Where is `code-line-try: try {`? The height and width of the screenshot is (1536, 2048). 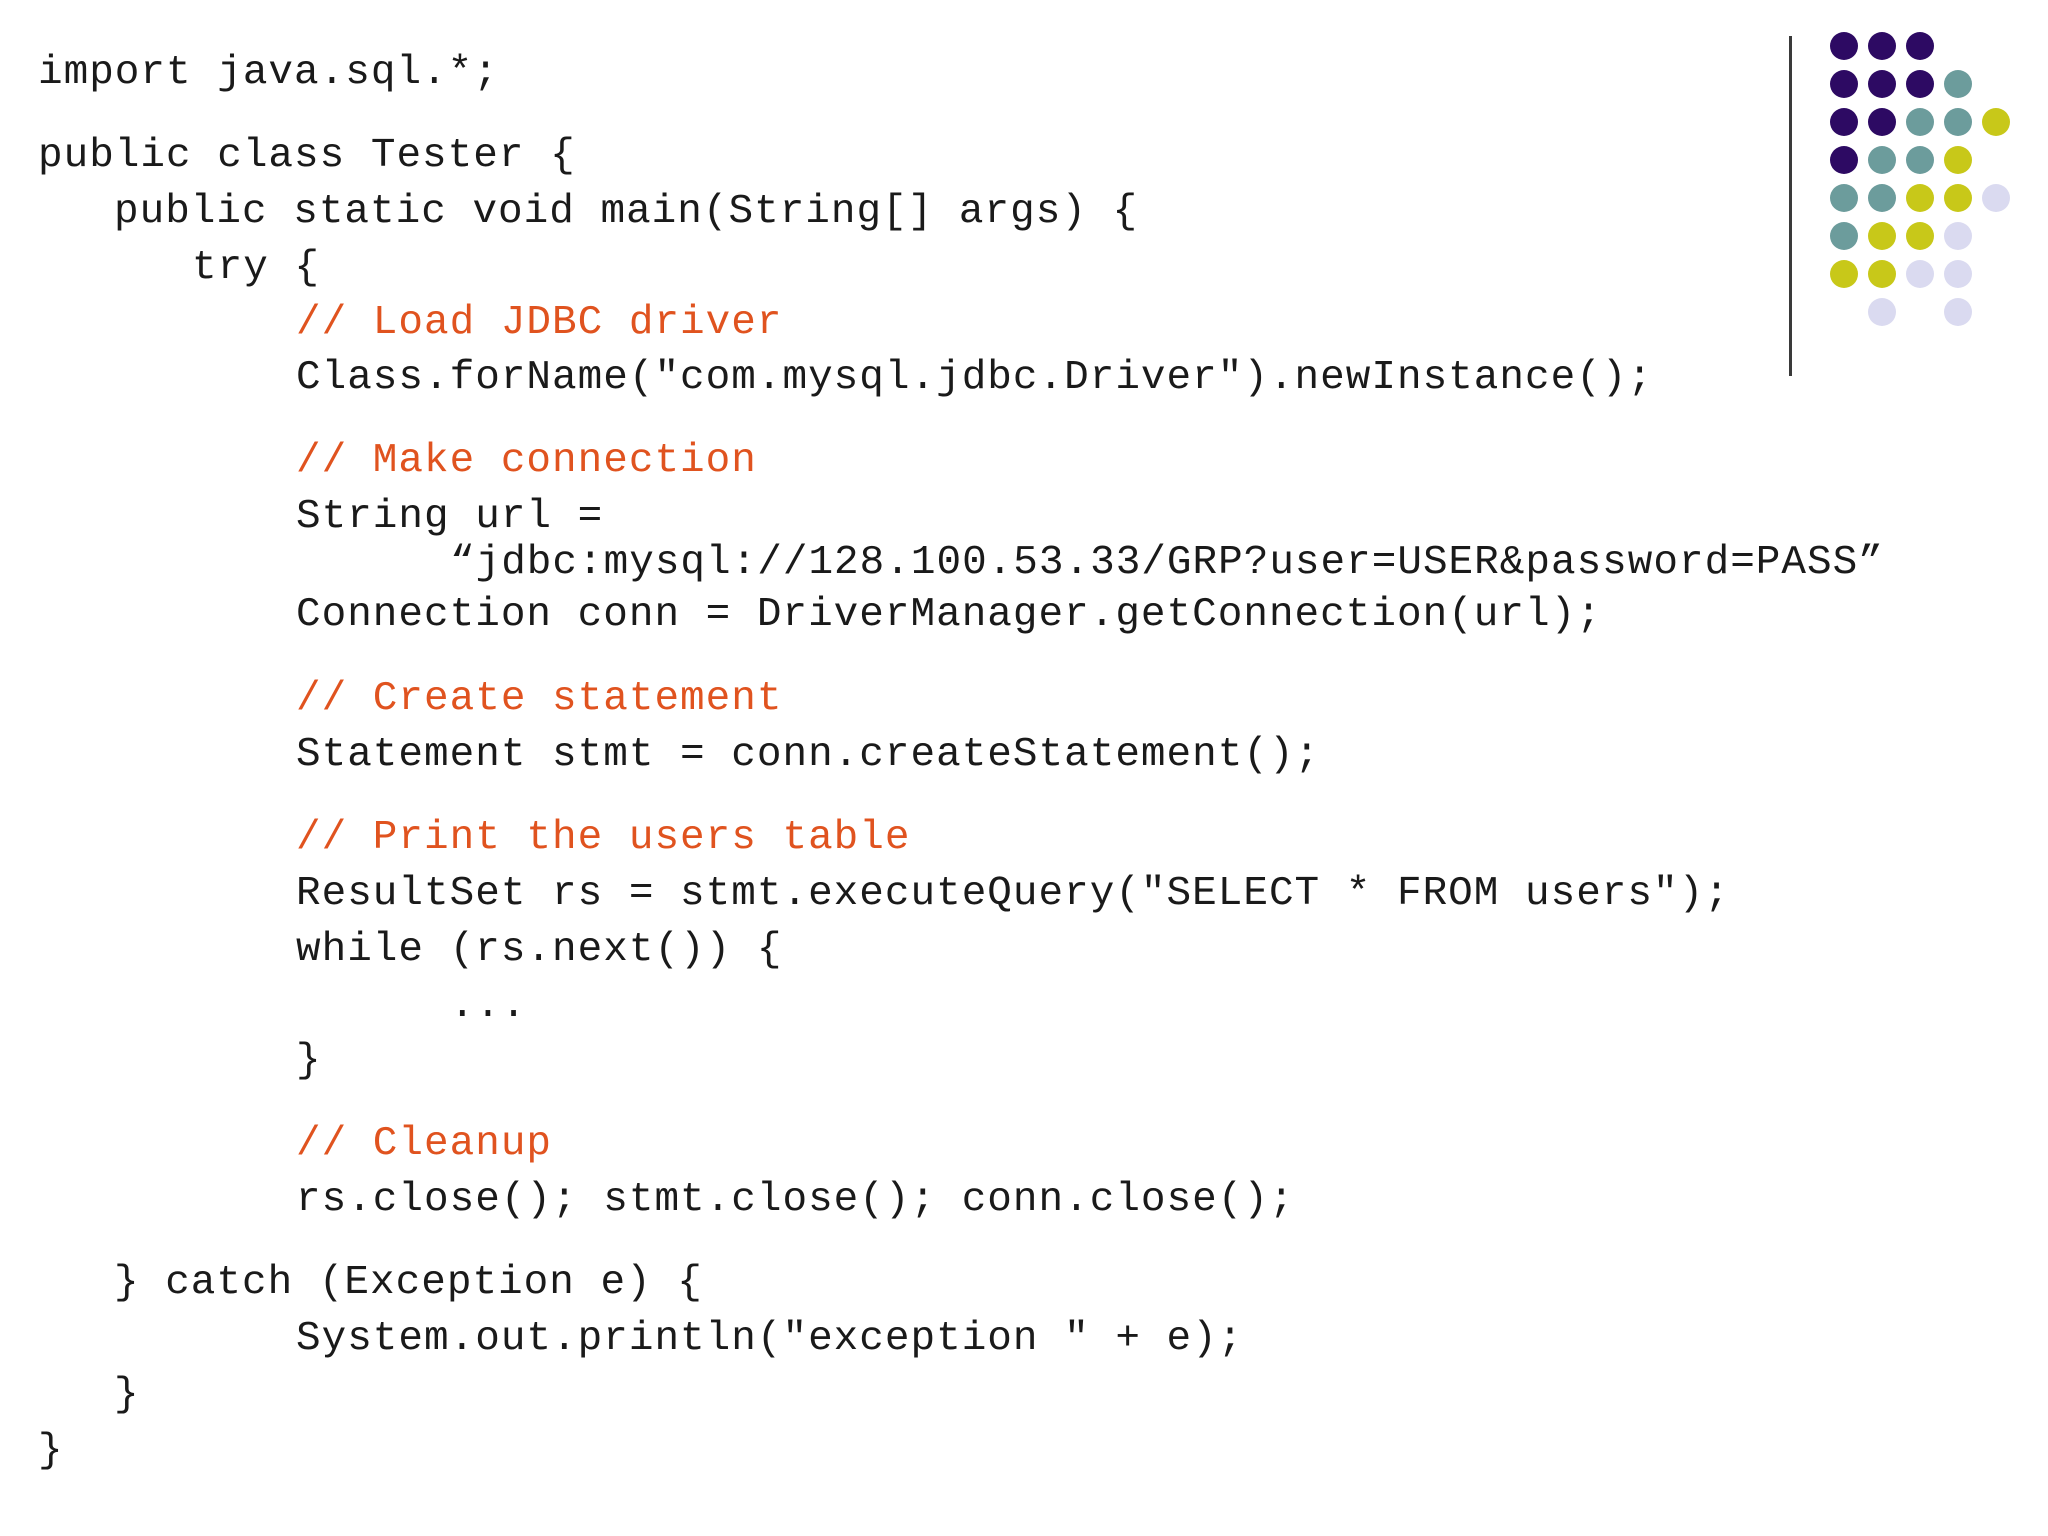
code-line-try: try { is located at coordinates (256, 268).